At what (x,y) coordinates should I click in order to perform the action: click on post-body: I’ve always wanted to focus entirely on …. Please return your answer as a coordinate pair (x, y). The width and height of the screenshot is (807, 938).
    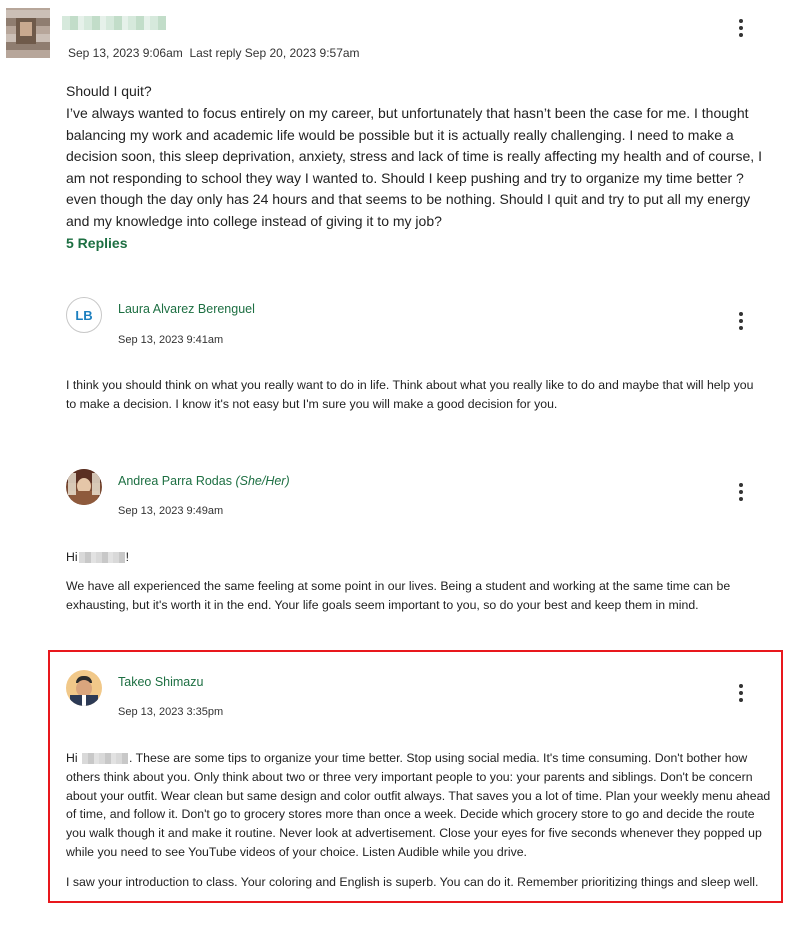
    Looking at the image, I should click on (414, 167).